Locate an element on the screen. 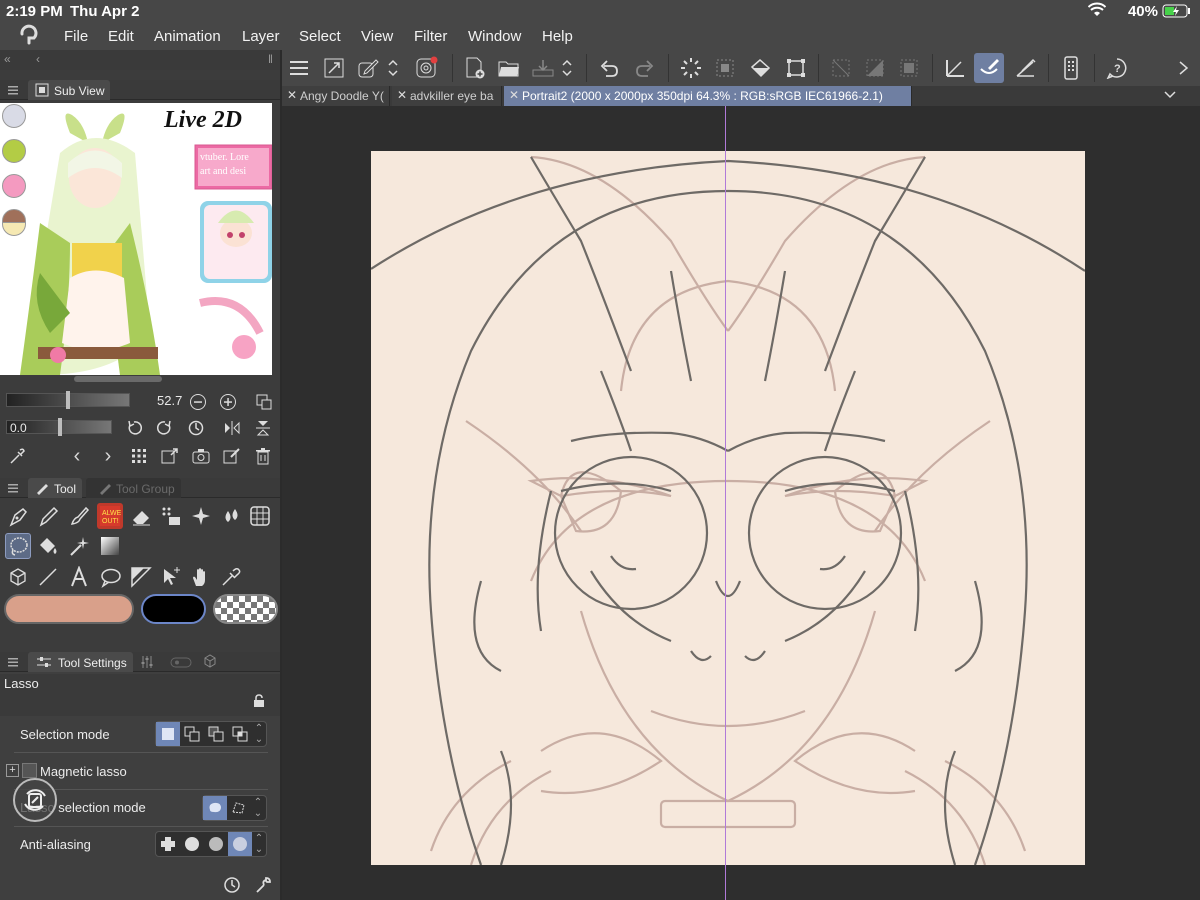  floating-action-button is located at coordinates (35, 800).